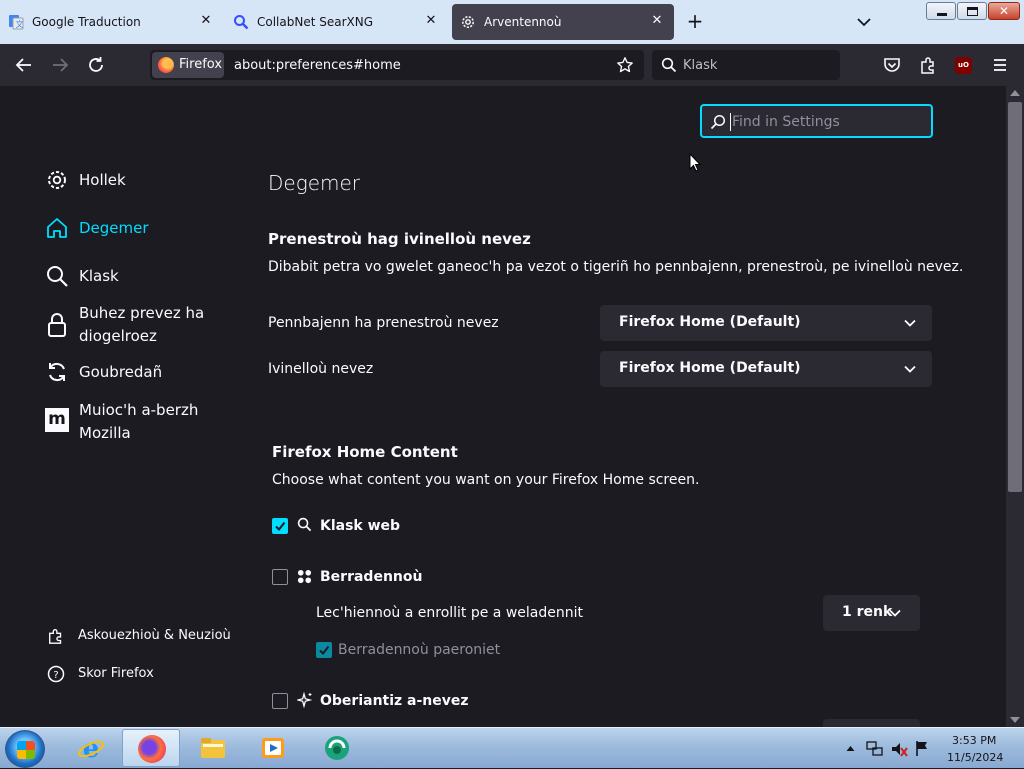 This screenshot has height=769, width=1024. What do you see at coordinates (57, 325) in the screenshot?
I see `lock-icon` at bounding box center [57, 325].